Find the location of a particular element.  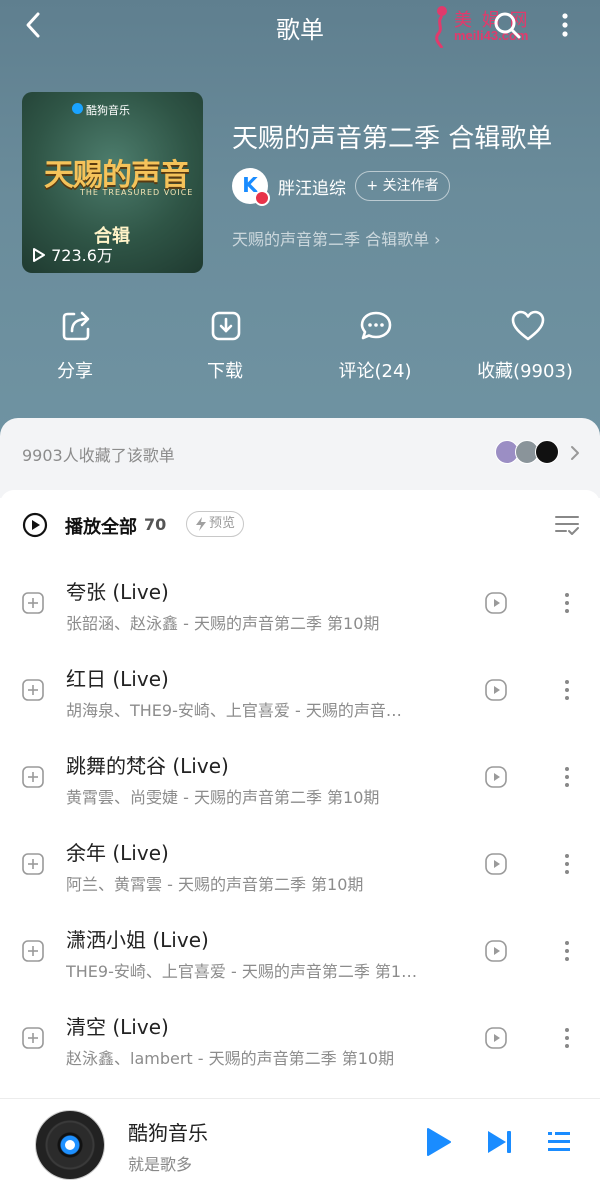

mini-player: 酷狗音乐 就是歌多 is located at coordinates (300, 1145).